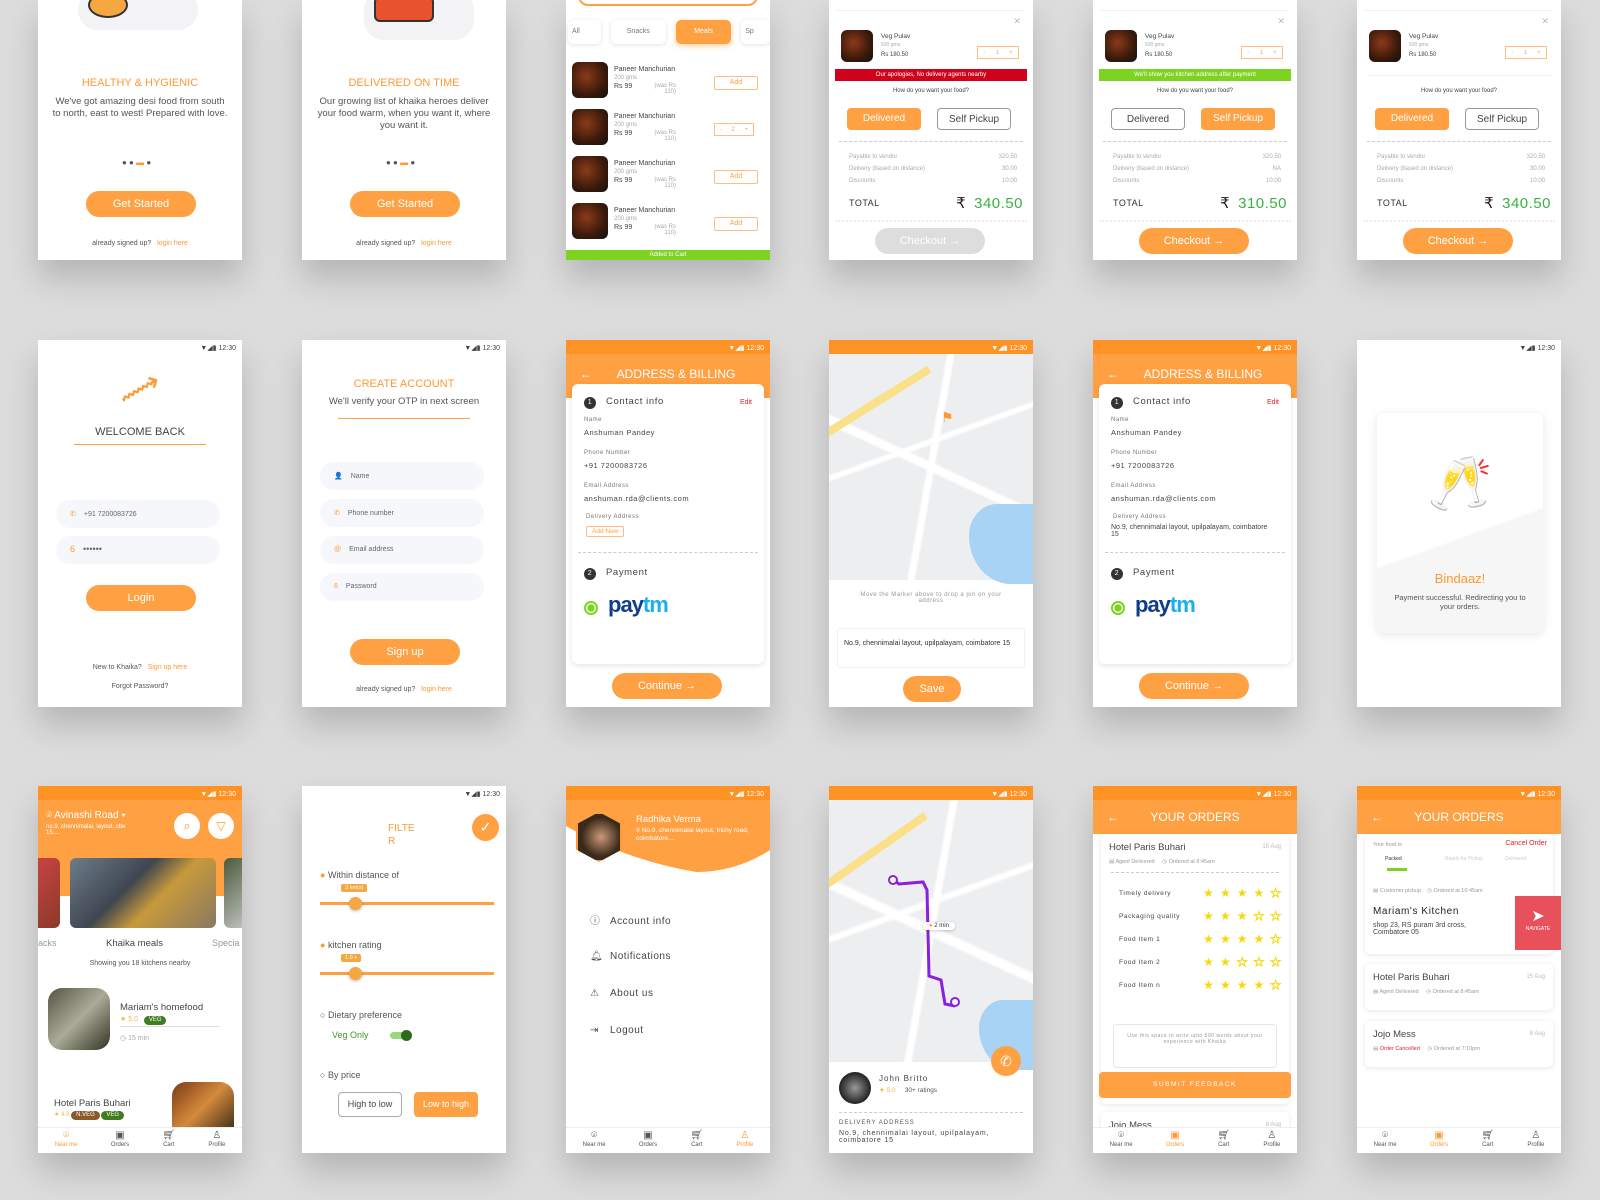  Describe the element at coordinates (1006, 1061) in the screenshot. I see `call-button: ✆` at that location.